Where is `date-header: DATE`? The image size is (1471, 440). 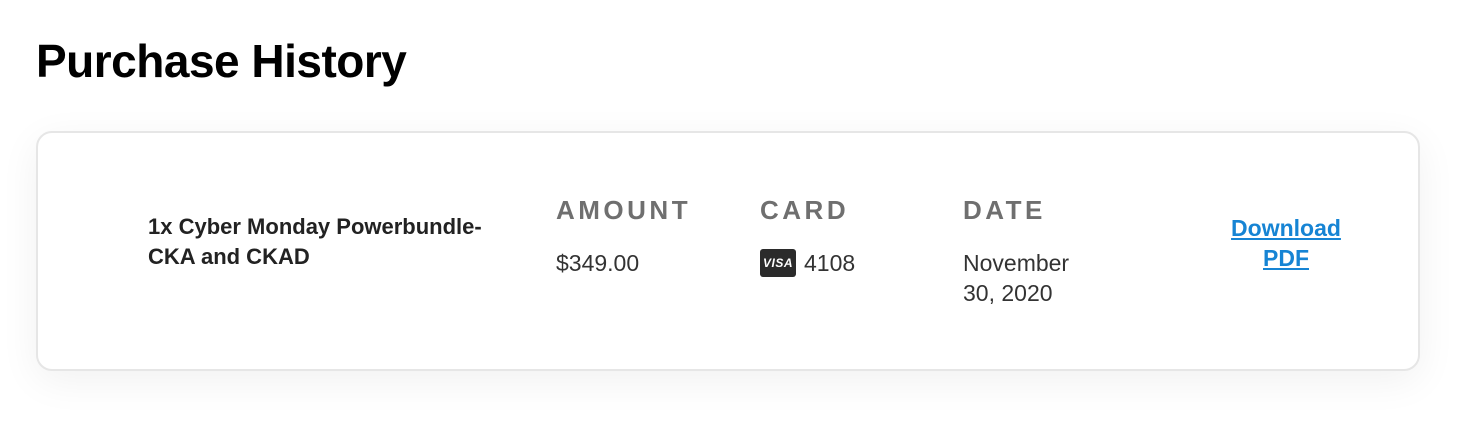 date-header: DATE is located at coordinates (1004, 210).